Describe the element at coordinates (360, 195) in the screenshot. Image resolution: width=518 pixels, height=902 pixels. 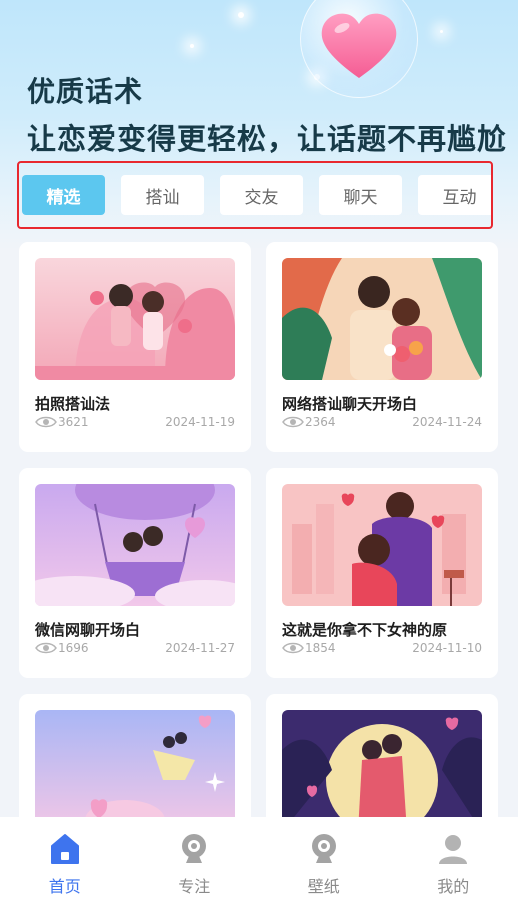
I see `tab-chat: 聊天` at that location.